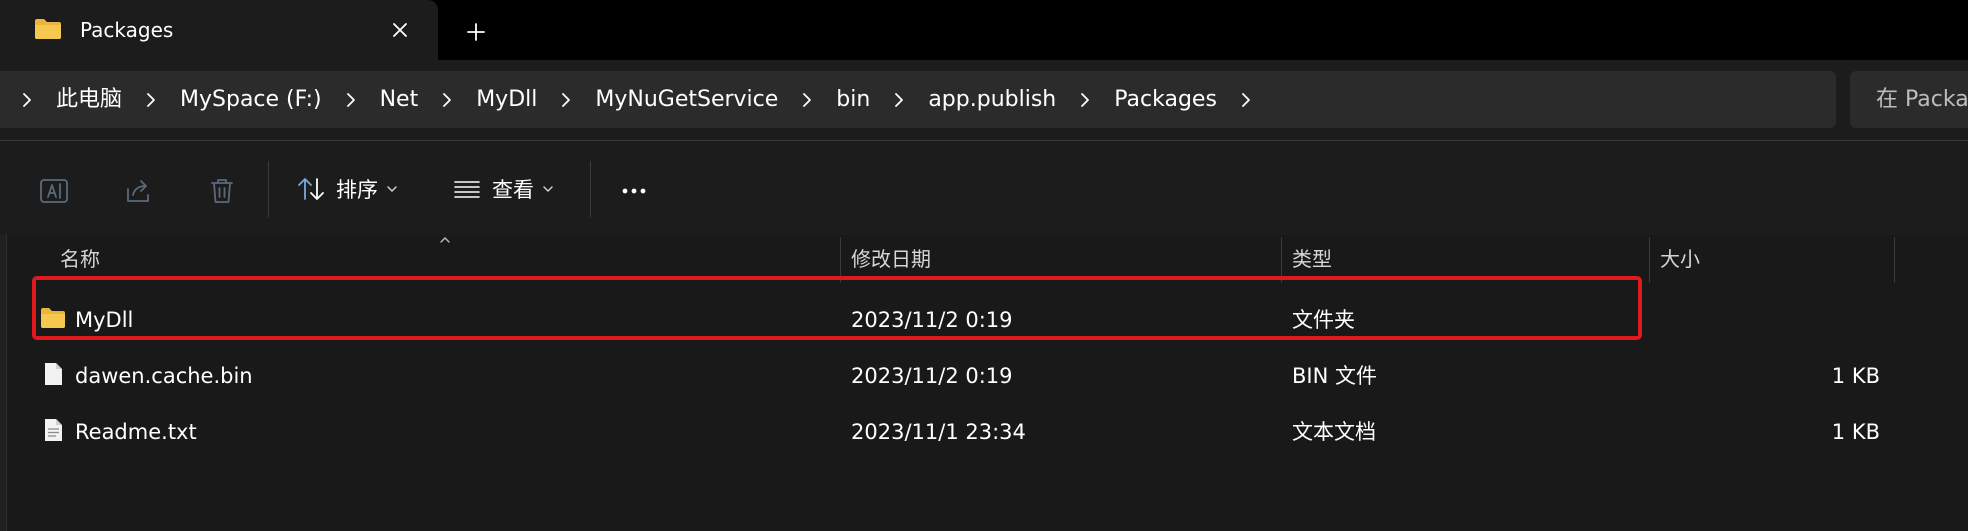  I want to click on breadcrumb-packages: Packages, so click(1165, 100).